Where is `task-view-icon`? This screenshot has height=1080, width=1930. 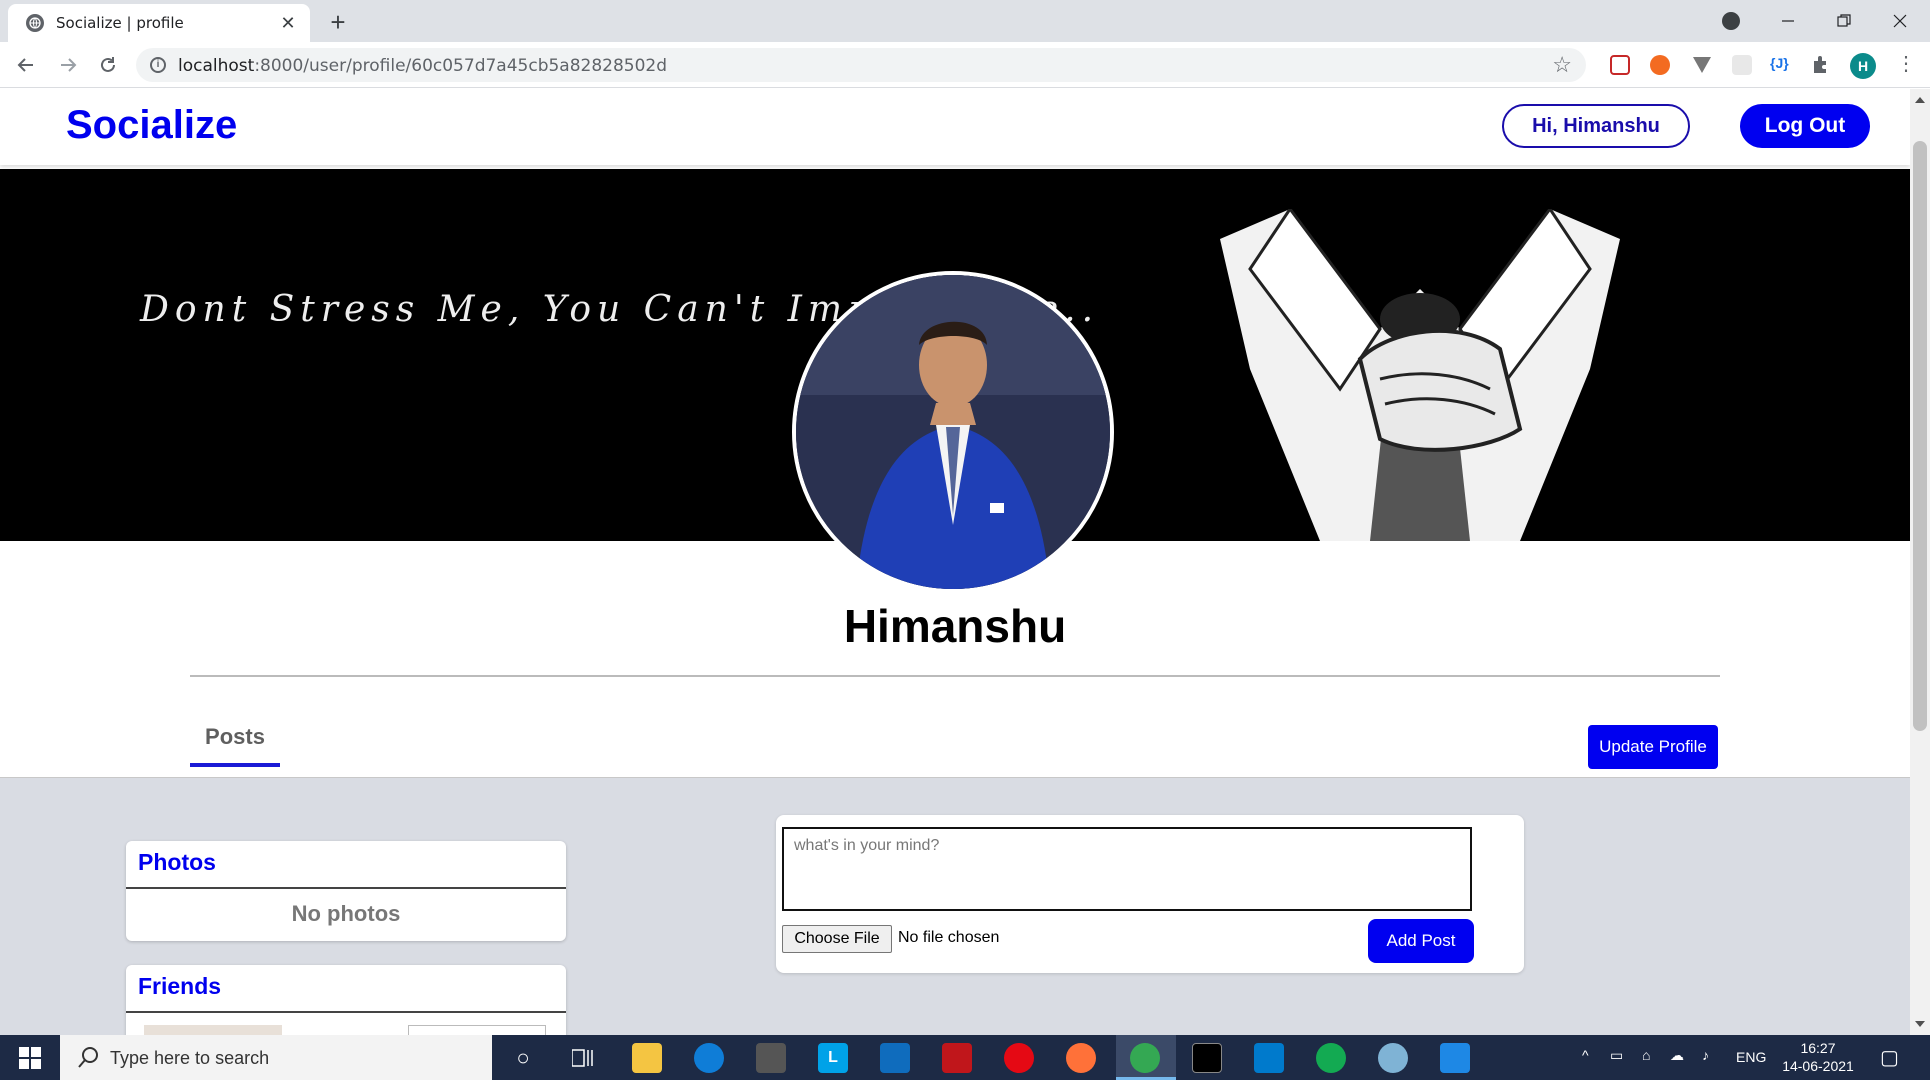
task-view-icon is located at coordinates (583, 1058).